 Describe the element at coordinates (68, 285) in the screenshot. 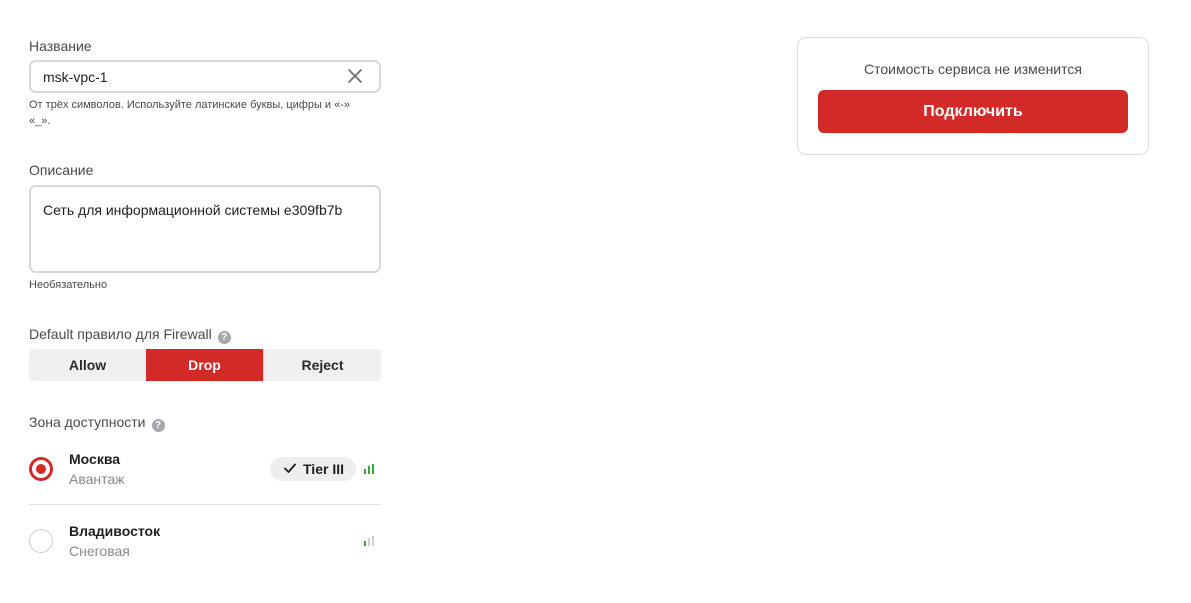

I see `description-hint: Необязательно` at that location.